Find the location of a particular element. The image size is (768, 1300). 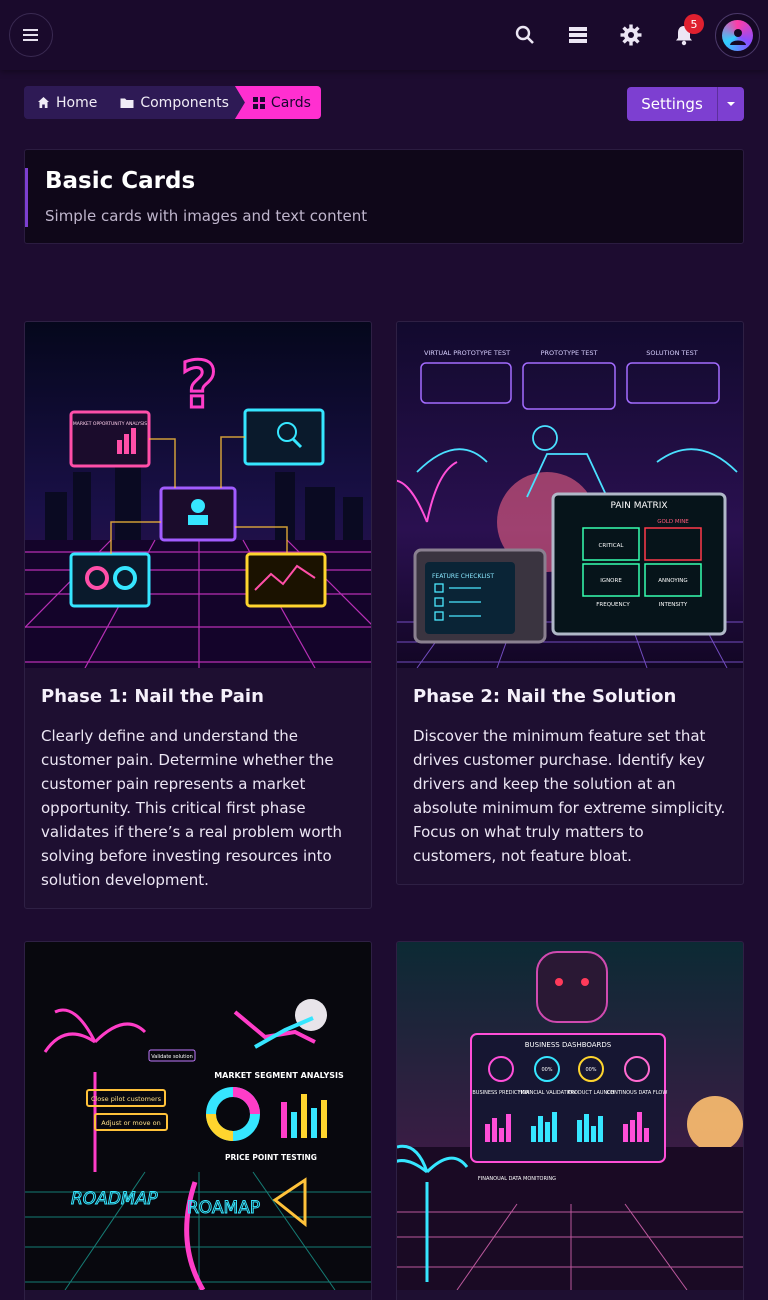

image-label: ROADMAP is located at coordinates (114, 1199).